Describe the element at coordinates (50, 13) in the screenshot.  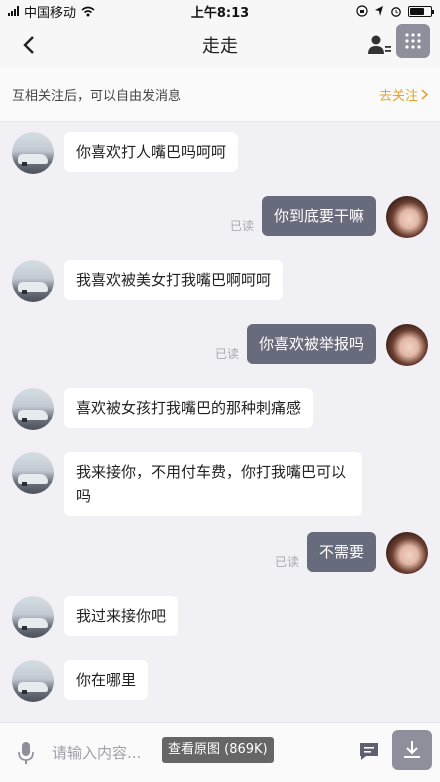
I see `carrier-label: 中国移动` at that location.